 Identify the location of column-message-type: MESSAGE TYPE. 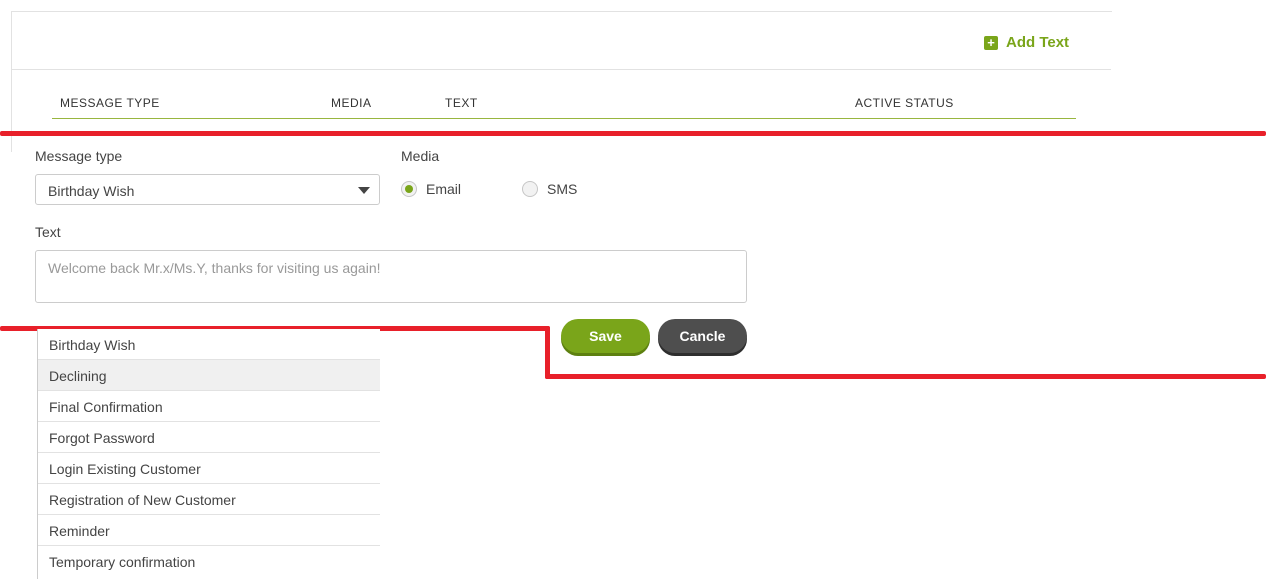
(110, 103).